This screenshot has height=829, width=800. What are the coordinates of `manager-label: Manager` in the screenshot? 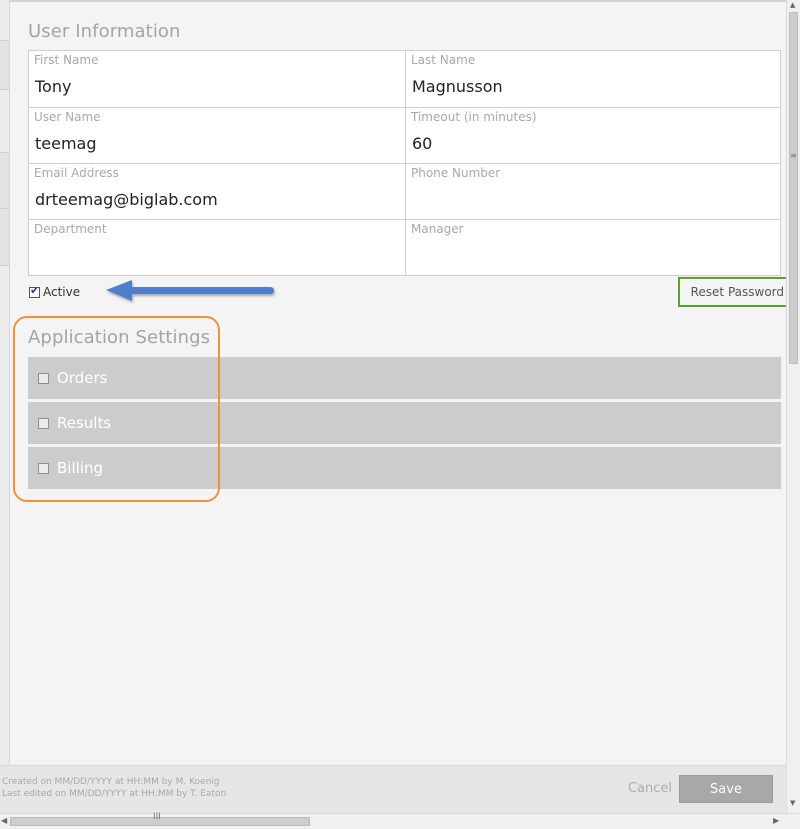 It's located at (437, 229).